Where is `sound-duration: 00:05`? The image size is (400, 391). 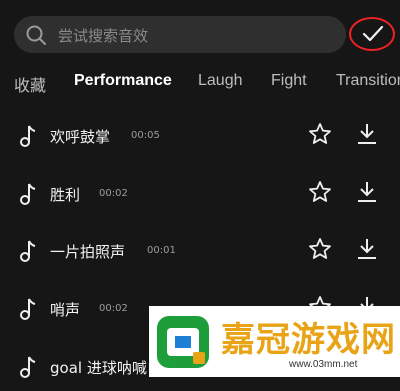
sound-duration: 00:05 is located at coordinates (145, 135).